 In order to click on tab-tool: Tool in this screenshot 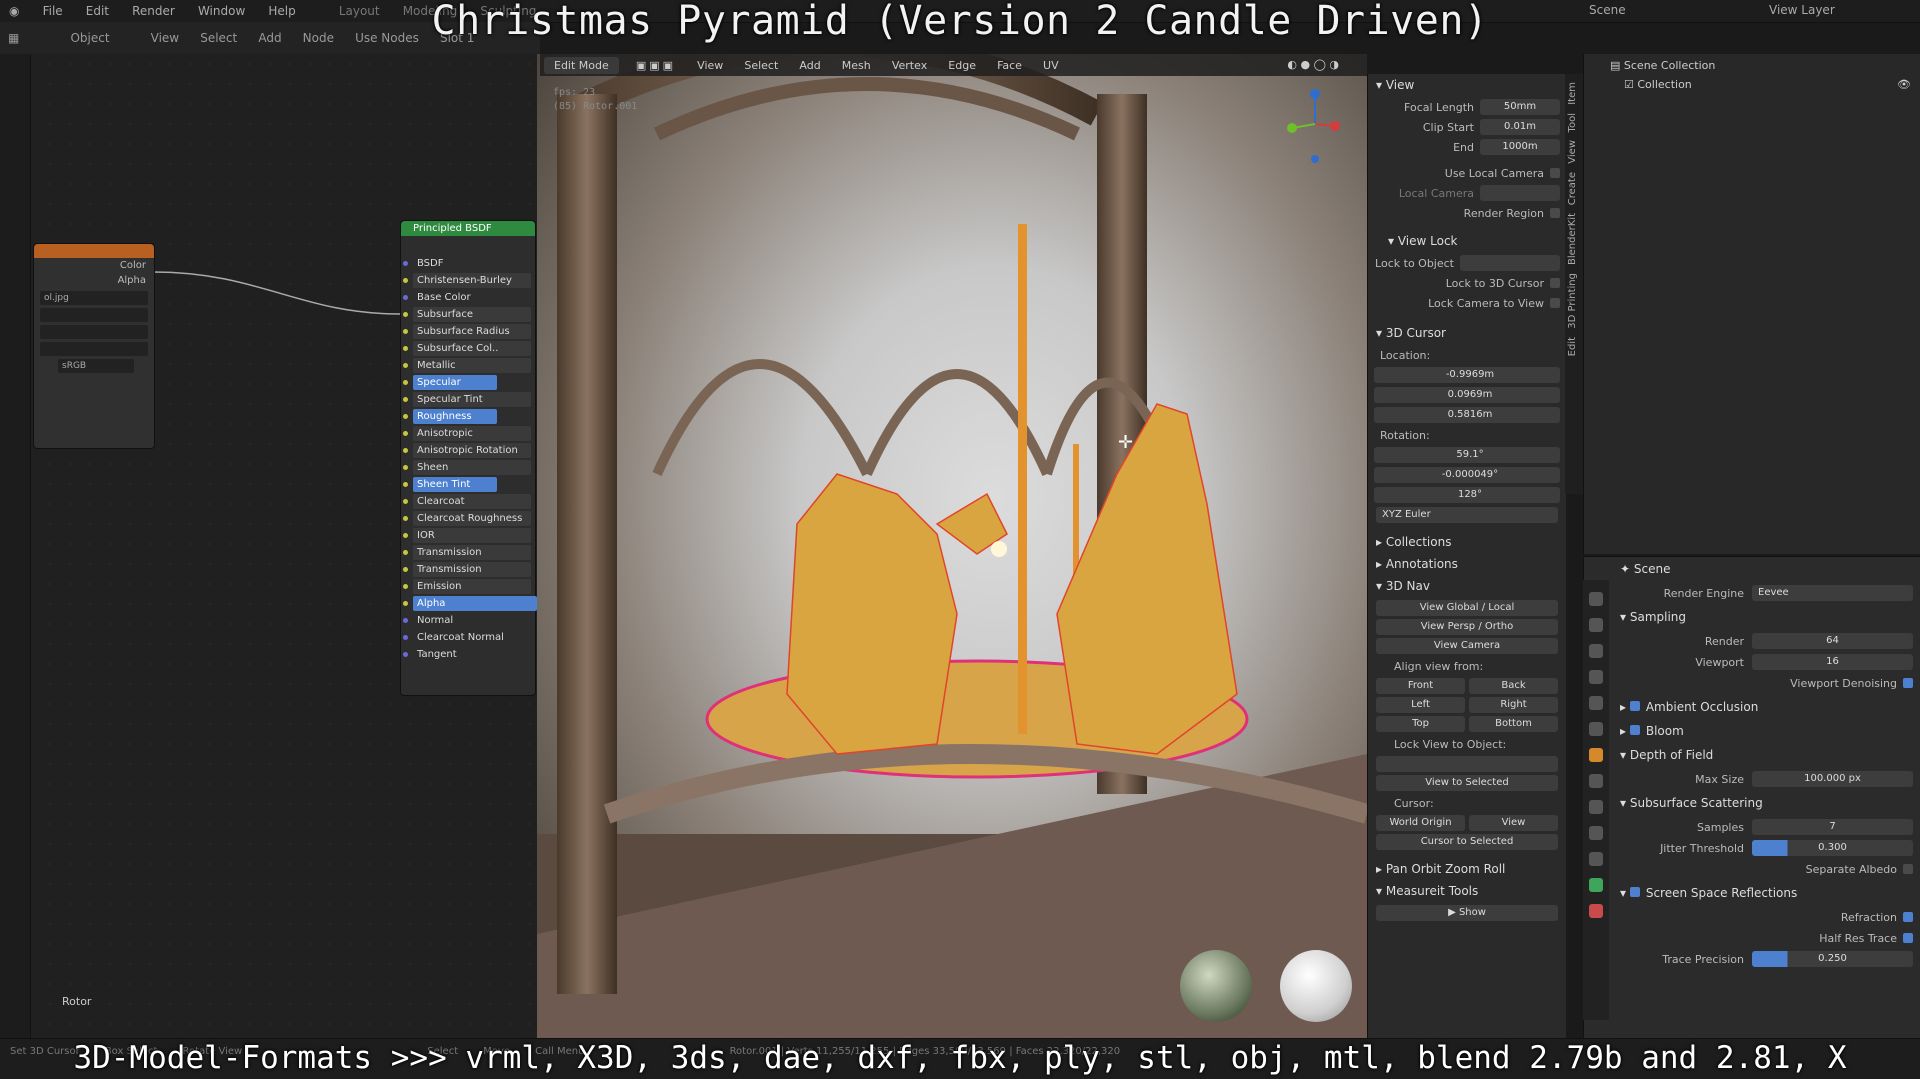, I will do `click(1572, 122)`.